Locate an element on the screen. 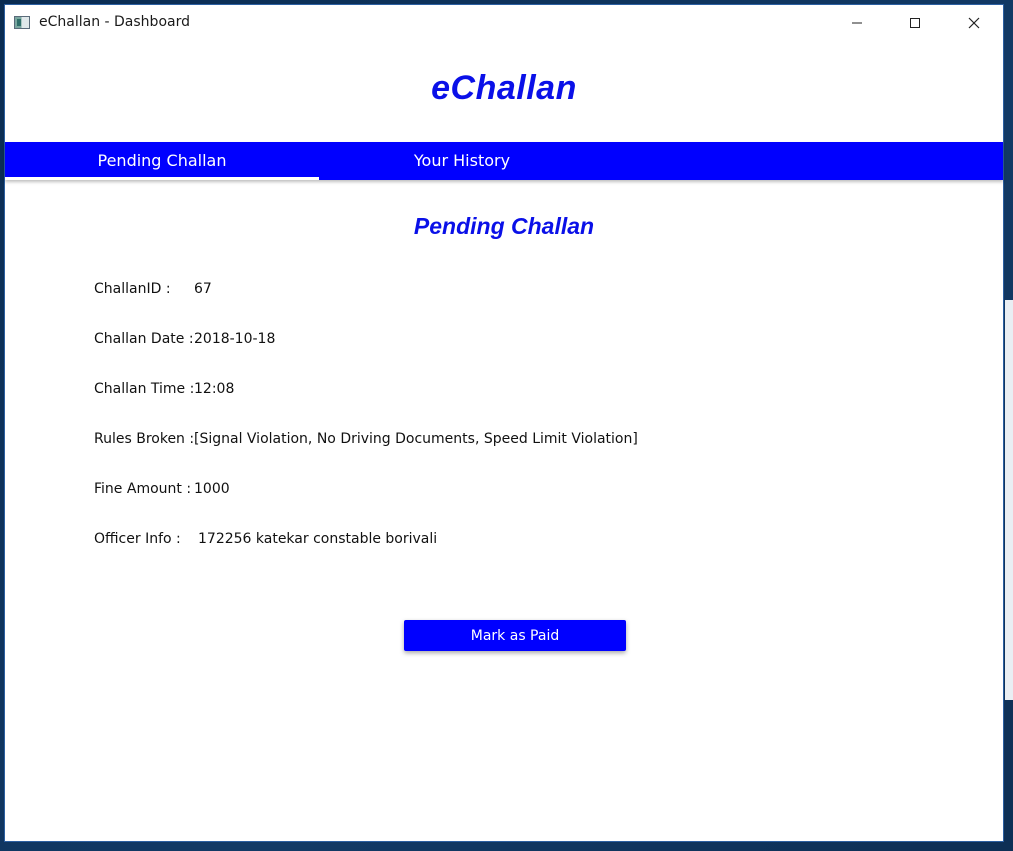 This screenshot has width=1013, height=851. tab-your-history: Your History is located at coordinates (462, 161).